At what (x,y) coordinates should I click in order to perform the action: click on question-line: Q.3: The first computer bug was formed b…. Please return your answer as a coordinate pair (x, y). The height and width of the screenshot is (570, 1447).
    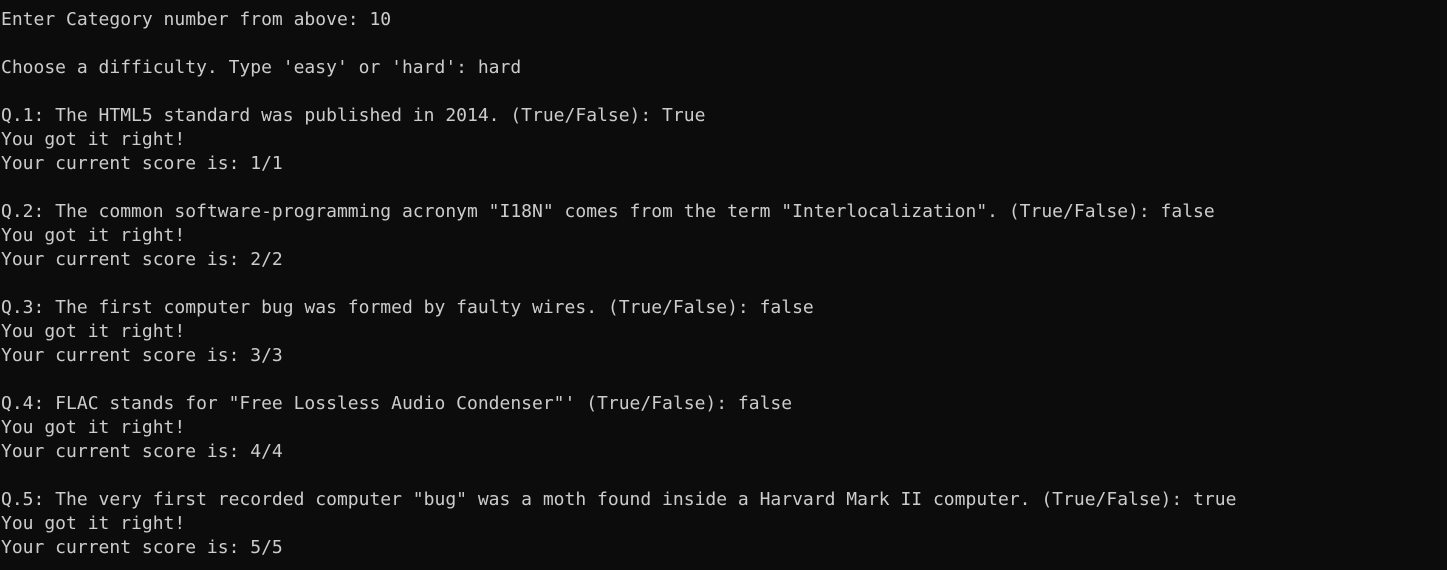
    Looking at the image, I should click on (407, 307).